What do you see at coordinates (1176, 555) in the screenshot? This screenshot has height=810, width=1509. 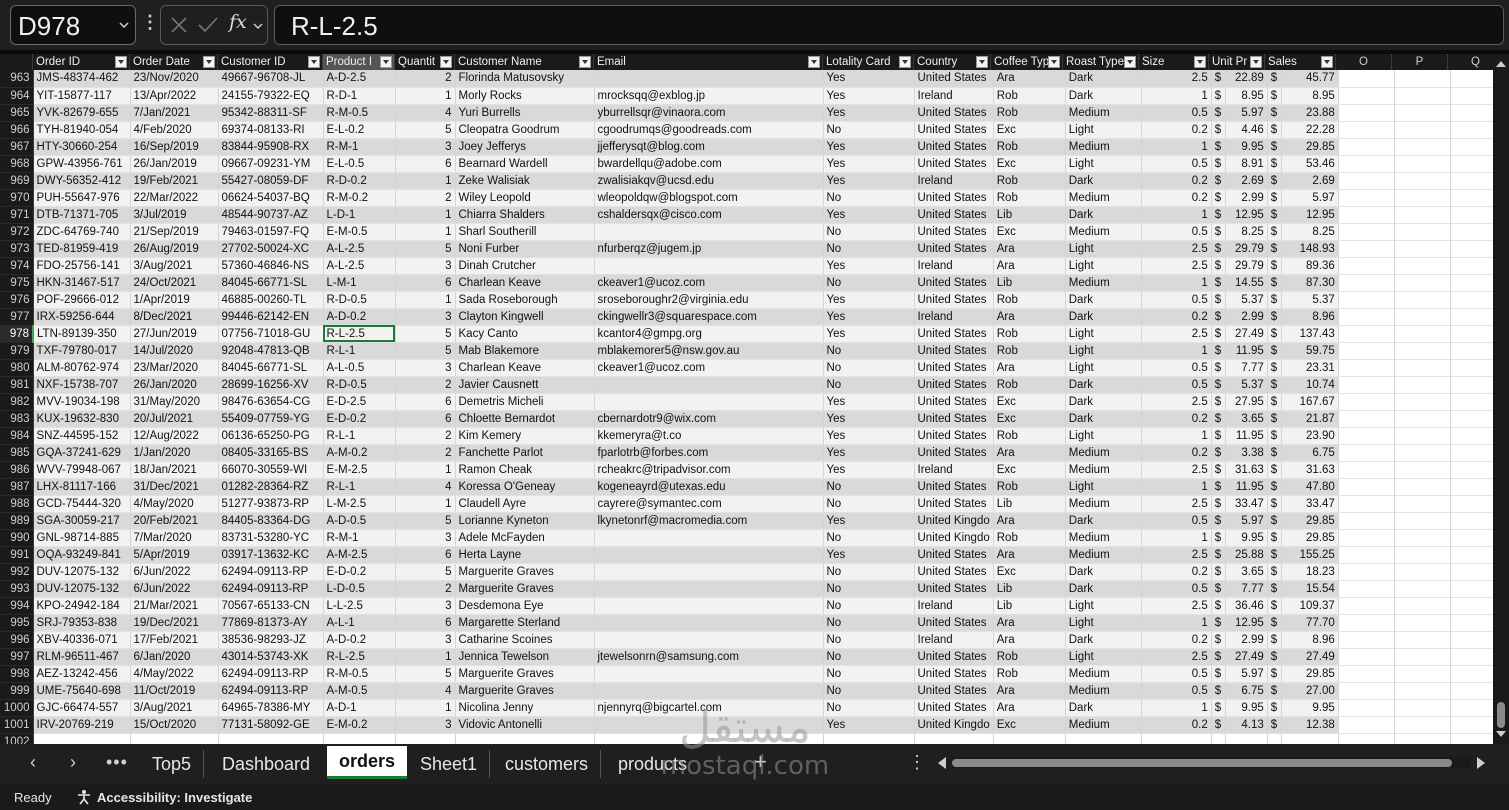 I see `table-cell: 2.5` at bounding box center [1176, 555].